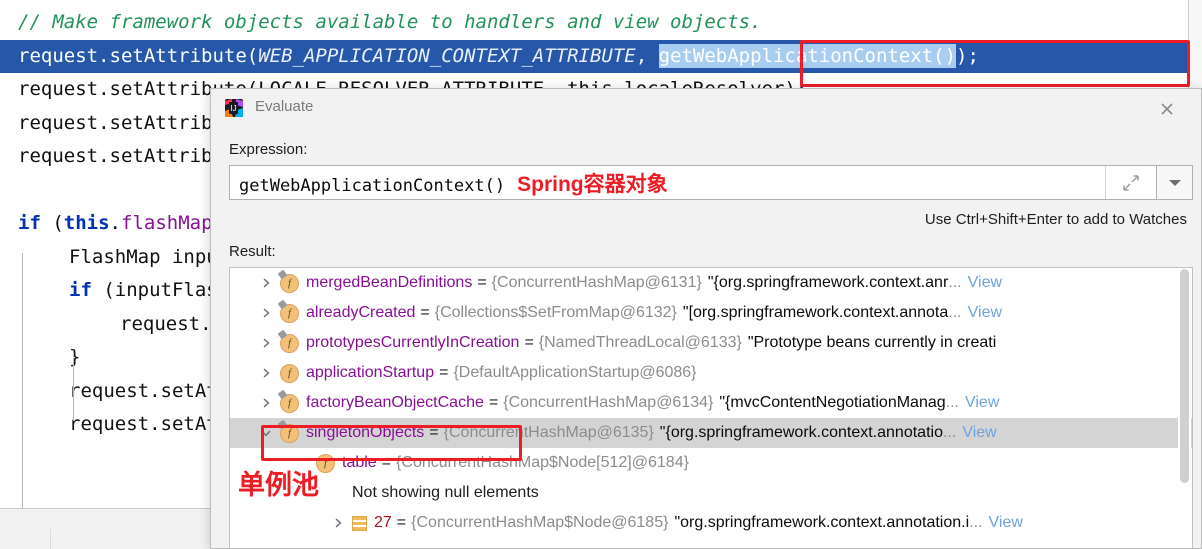  I want to click on tree-node-name: factoryBeanObjectCache, so click(395, 402).